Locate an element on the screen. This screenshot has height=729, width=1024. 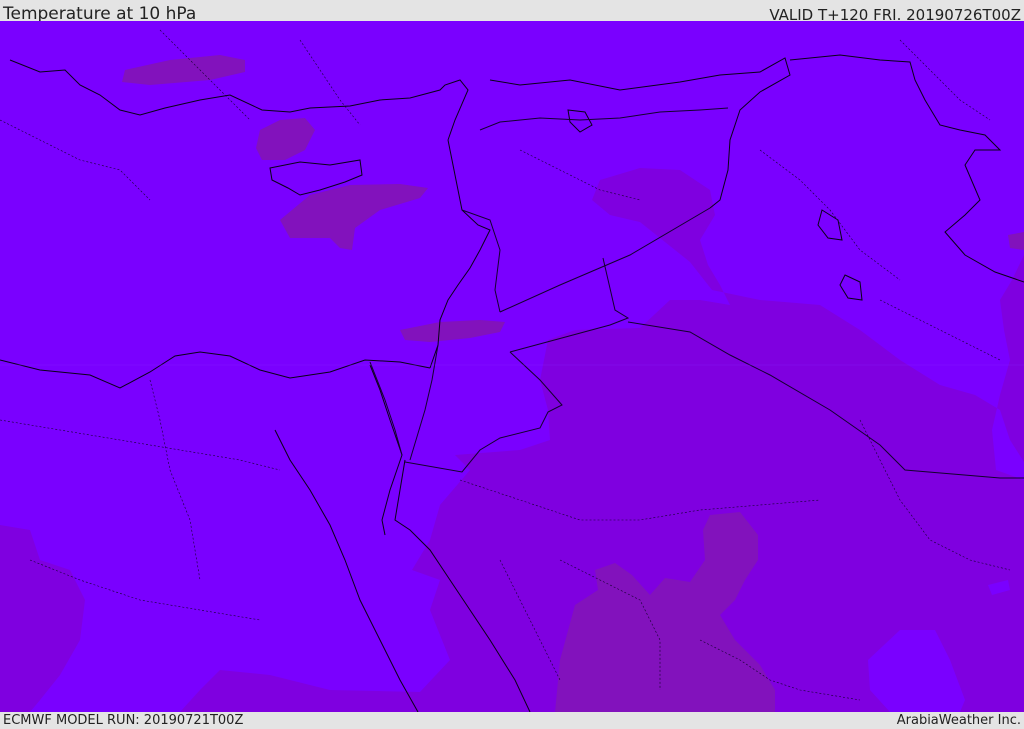
temperature-band-dark-turkey is located at coordinates (285, 139).